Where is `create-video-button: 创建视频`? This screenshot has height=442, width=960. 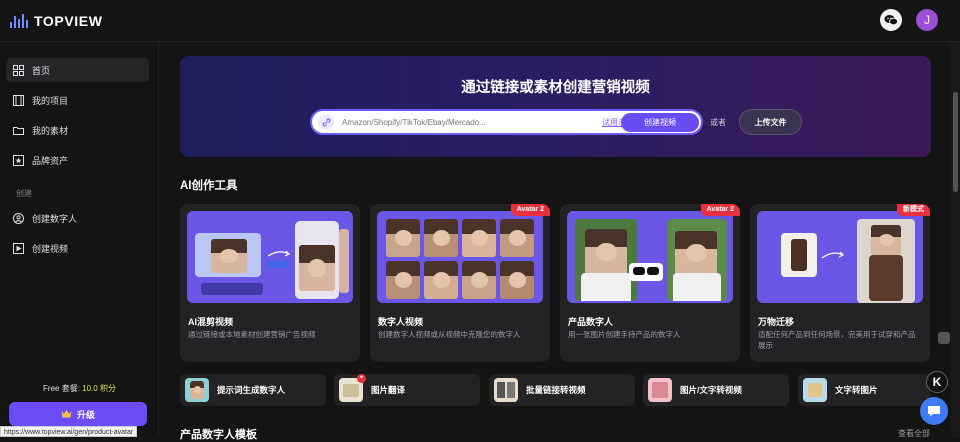
create-video-button: 创建视频 is located at coordinates (660, 122).